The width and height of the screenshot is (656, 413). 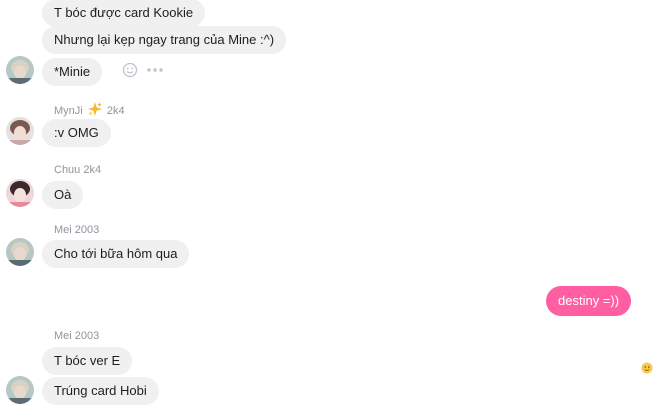 I want to click on message-bubble: Nhưng lại kẹp ngay trang của Mine :^), so click(x=164, y=40).